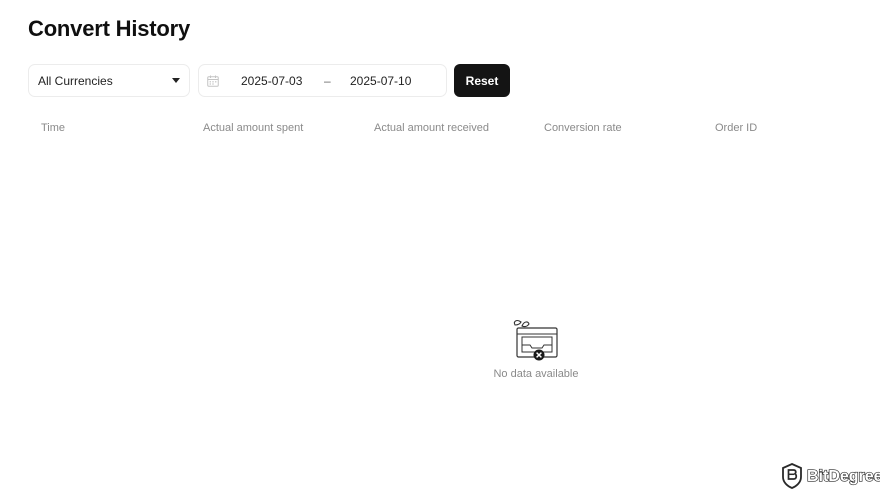 The height and width of the screenshot is (495, 880). Describe the element at coordinates (253, 128) in the screenshot. I see `column-header-amount-spent: Actual amount spent` at that location.